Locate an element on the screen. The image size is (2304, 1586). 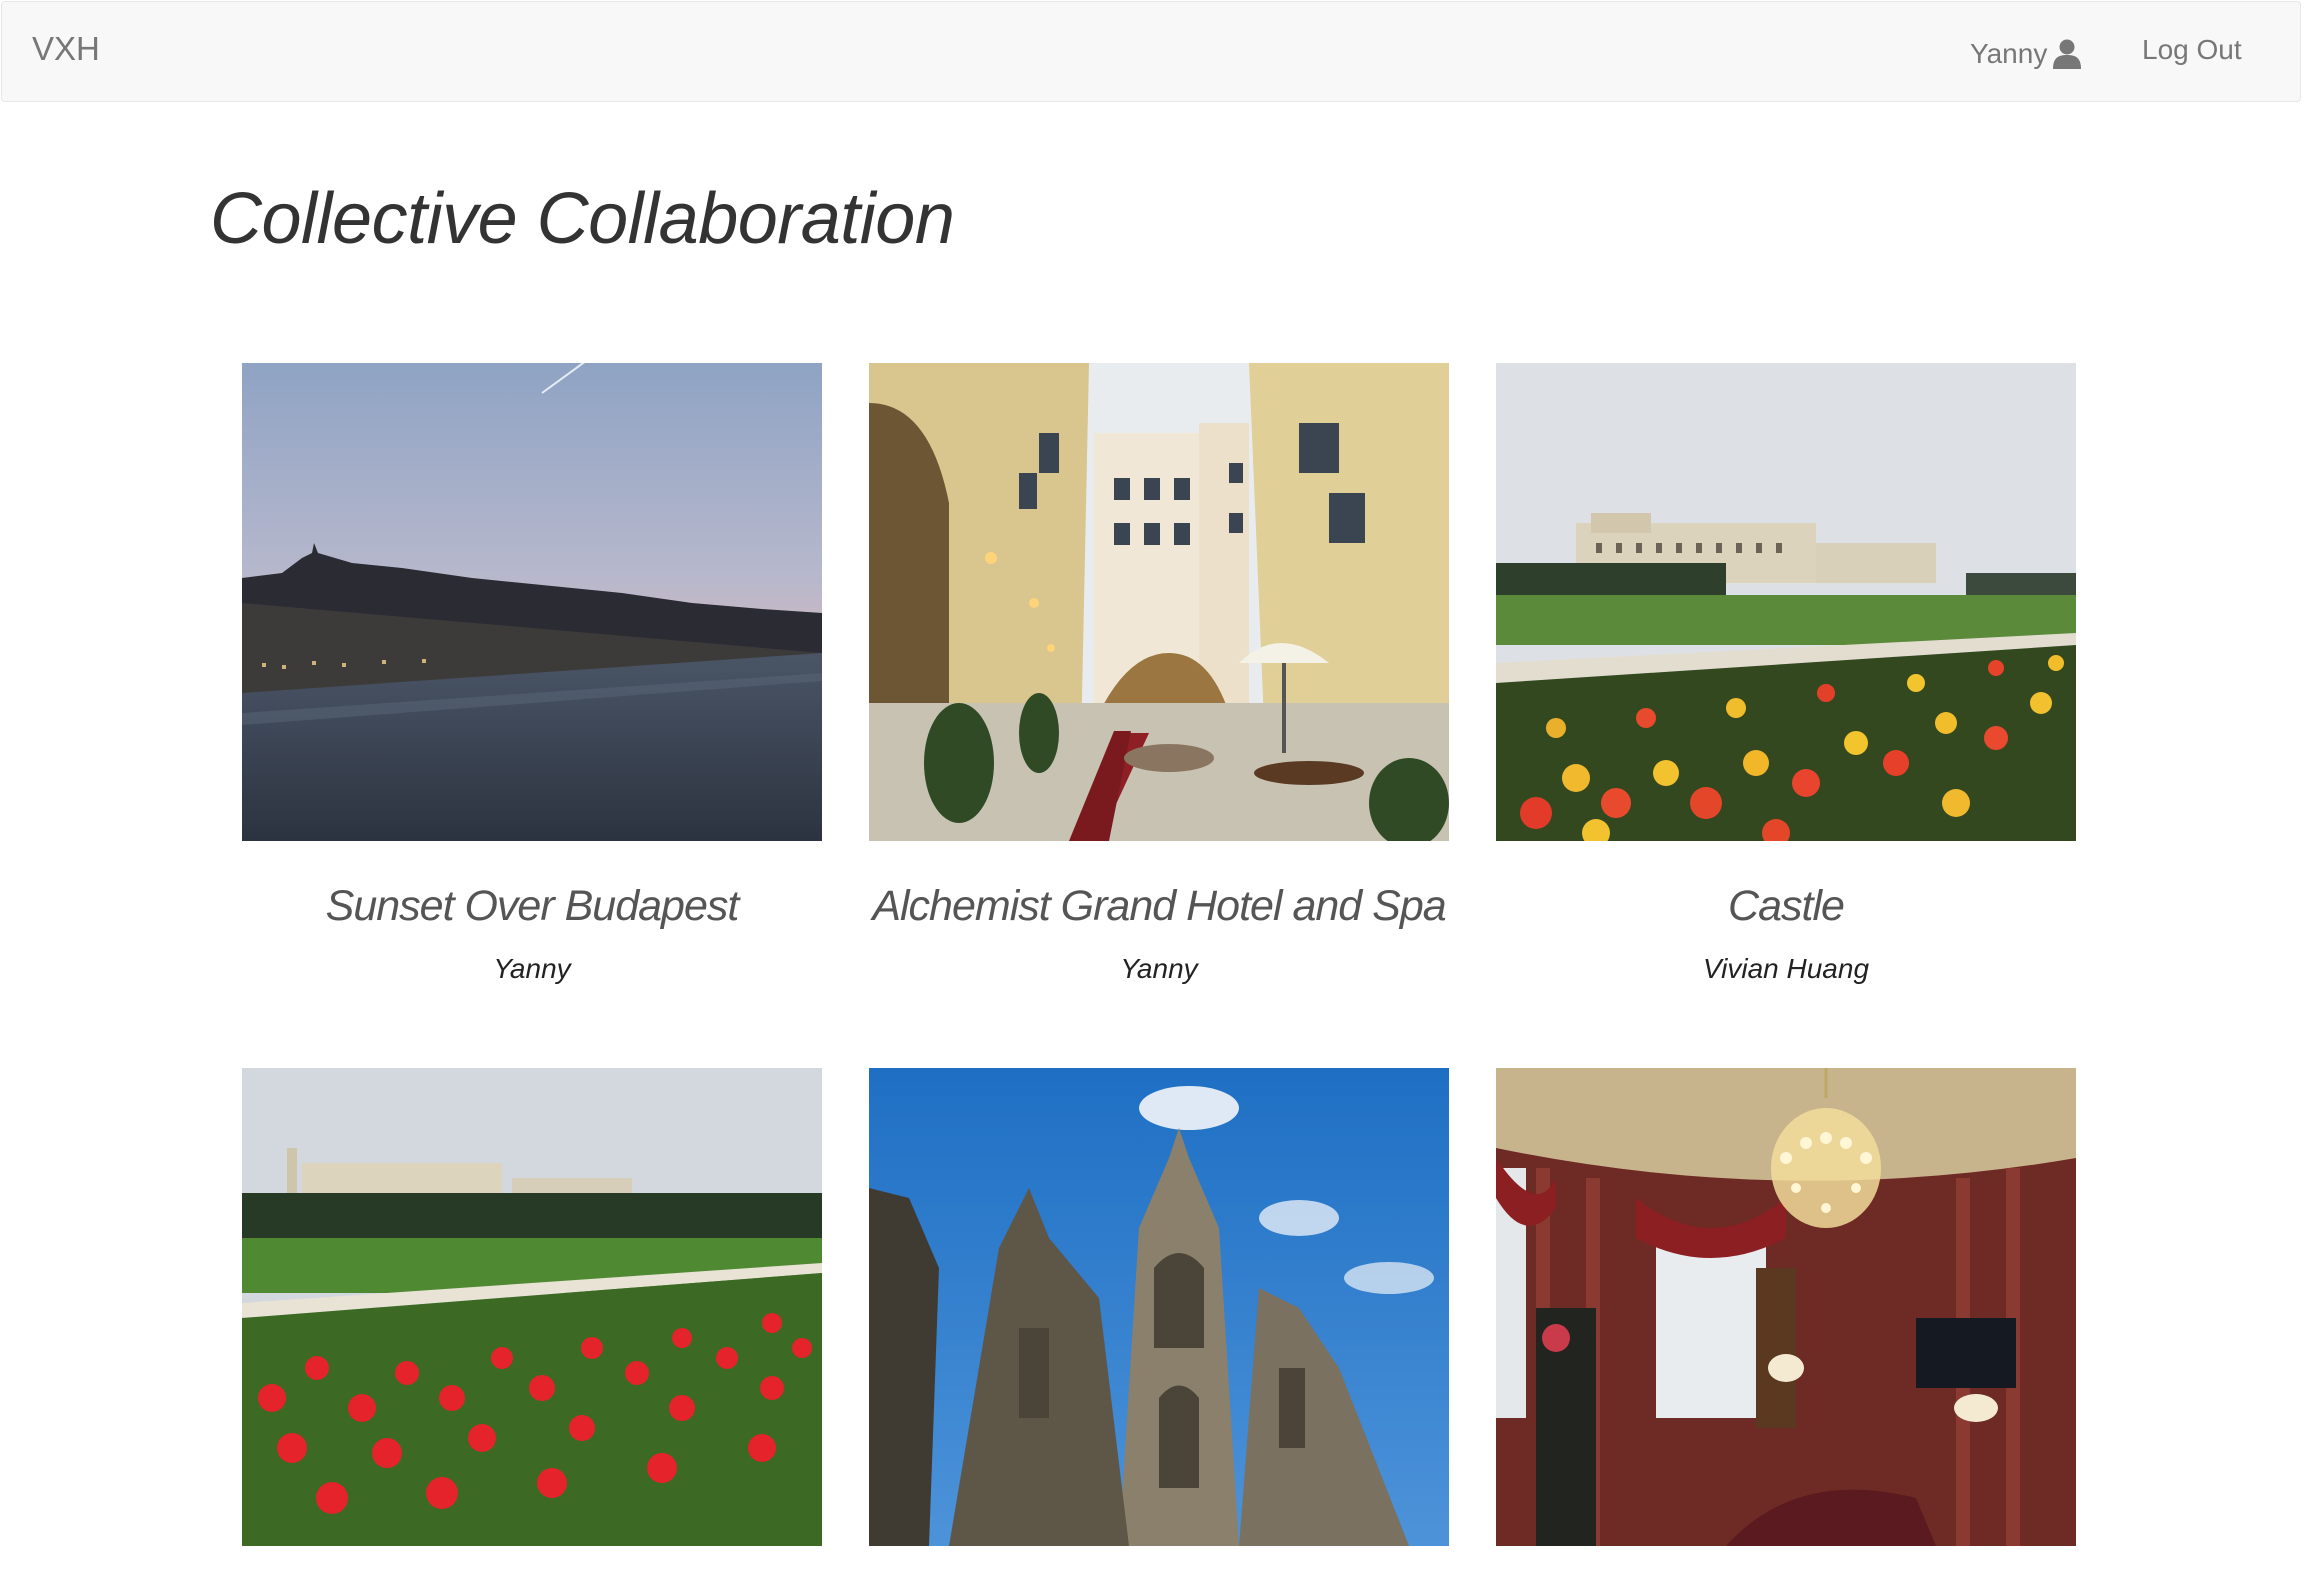
user-profile-link: Yanny is located at coordinates (2026, 54).